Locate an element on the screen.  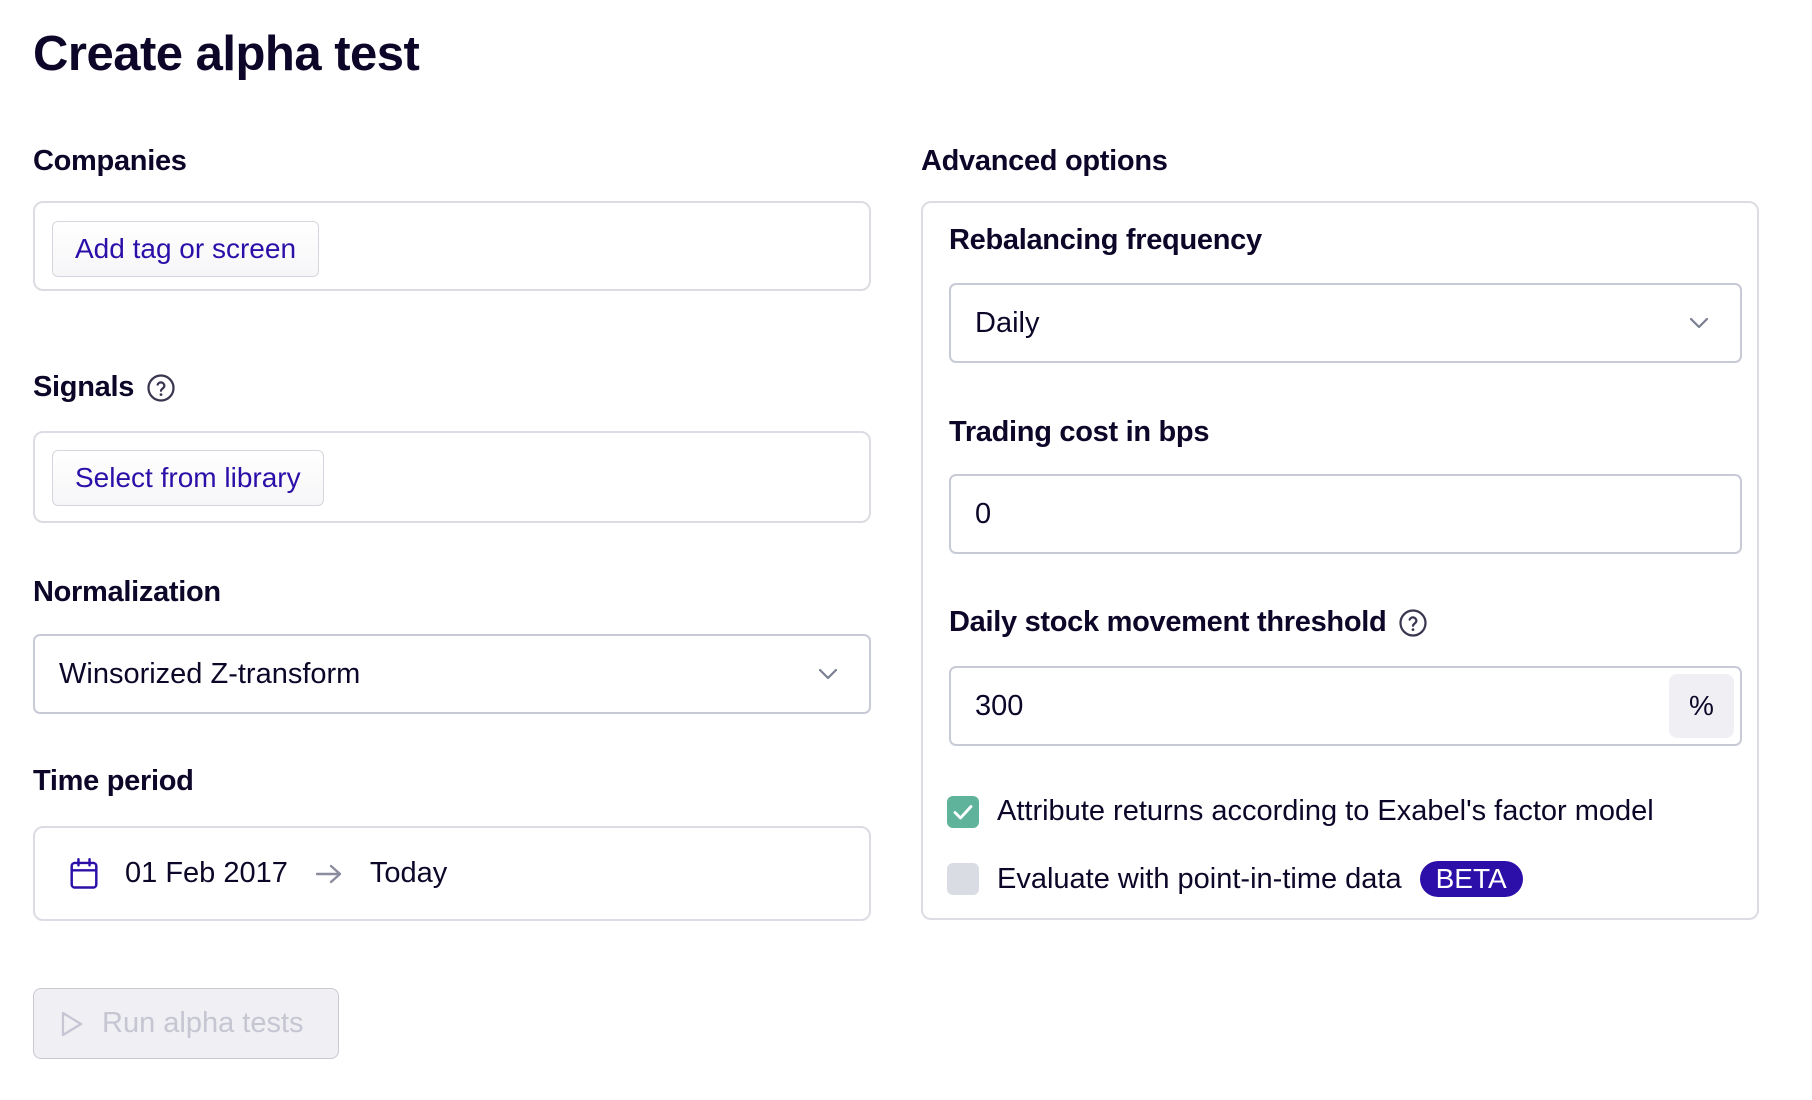
rebalancing-label: Rebalancing frequency is located at coordinates (1105, 240).